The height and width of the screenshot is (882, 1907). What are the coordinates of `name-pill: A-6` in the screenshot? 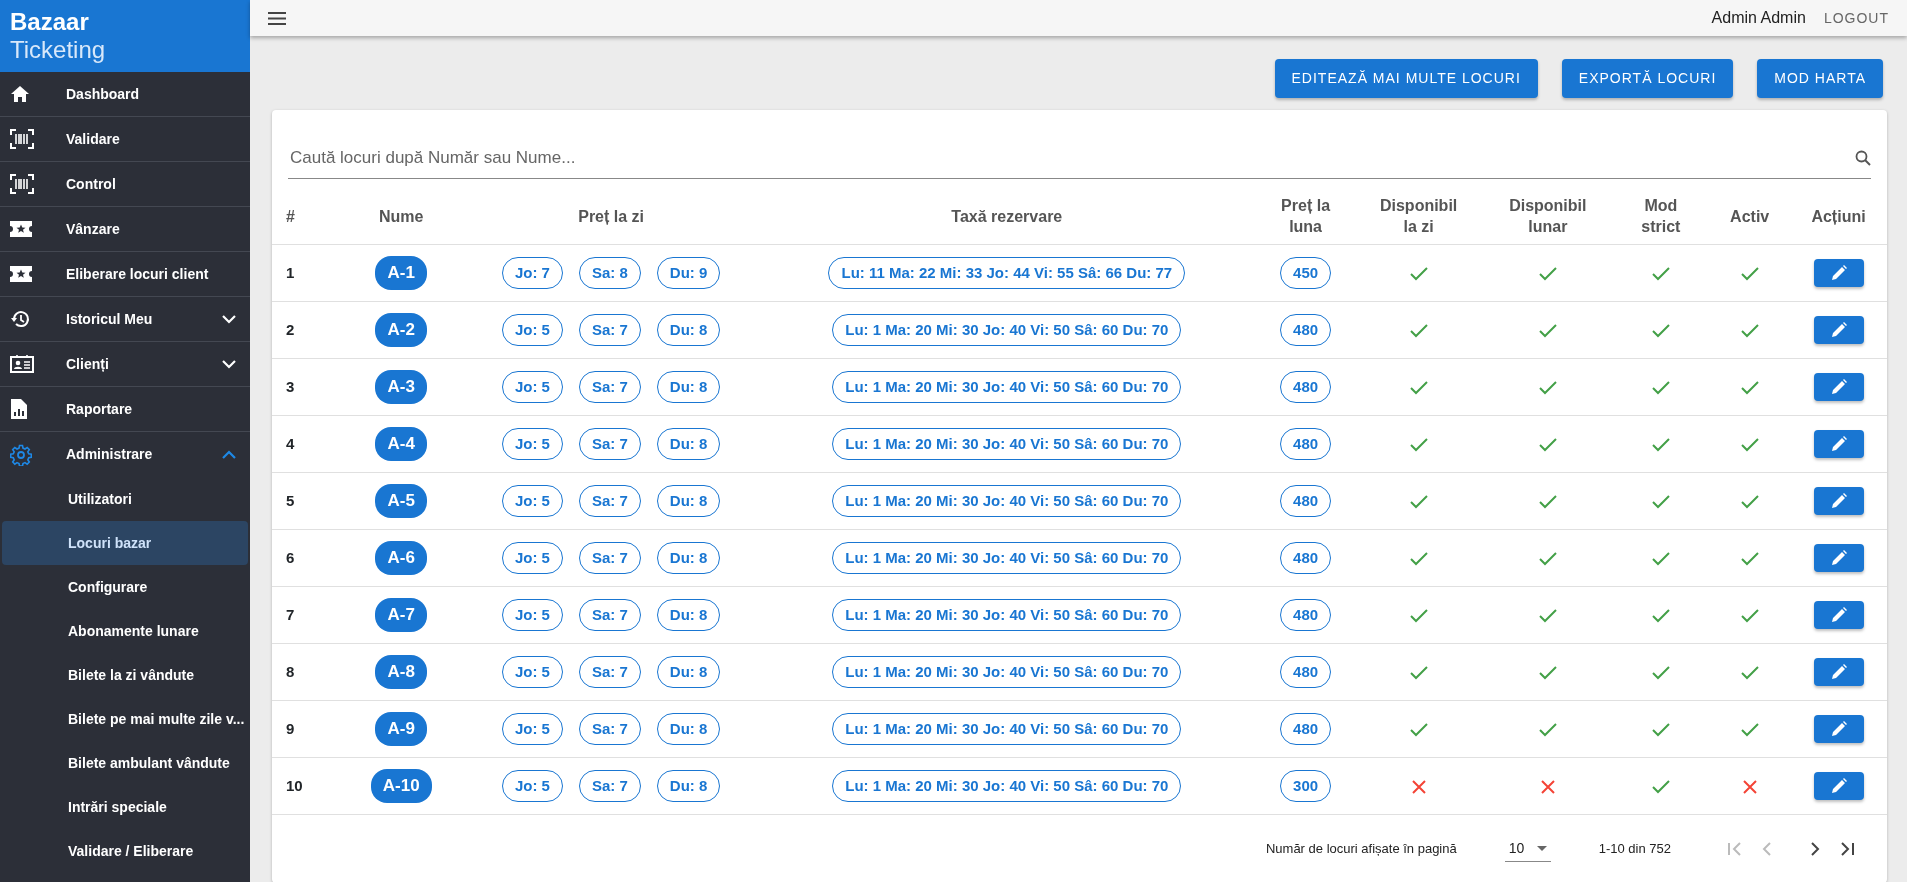 It's located at (401, 558).